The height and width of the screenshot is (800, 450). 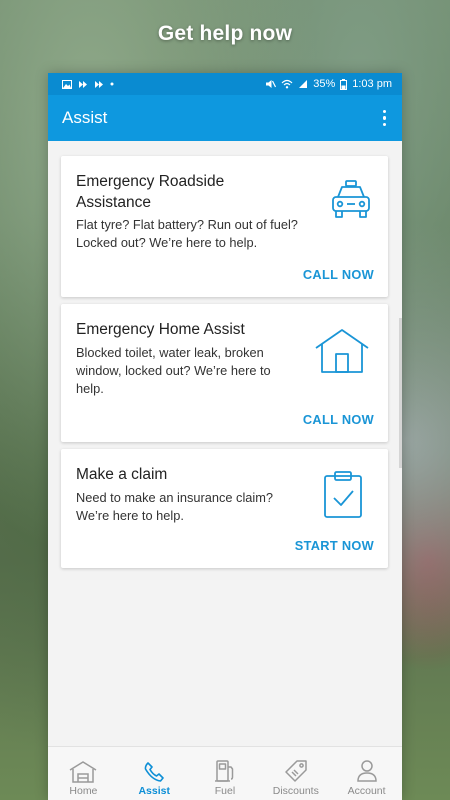 I want to click on taxi-icon, so click(x=351, y=199).